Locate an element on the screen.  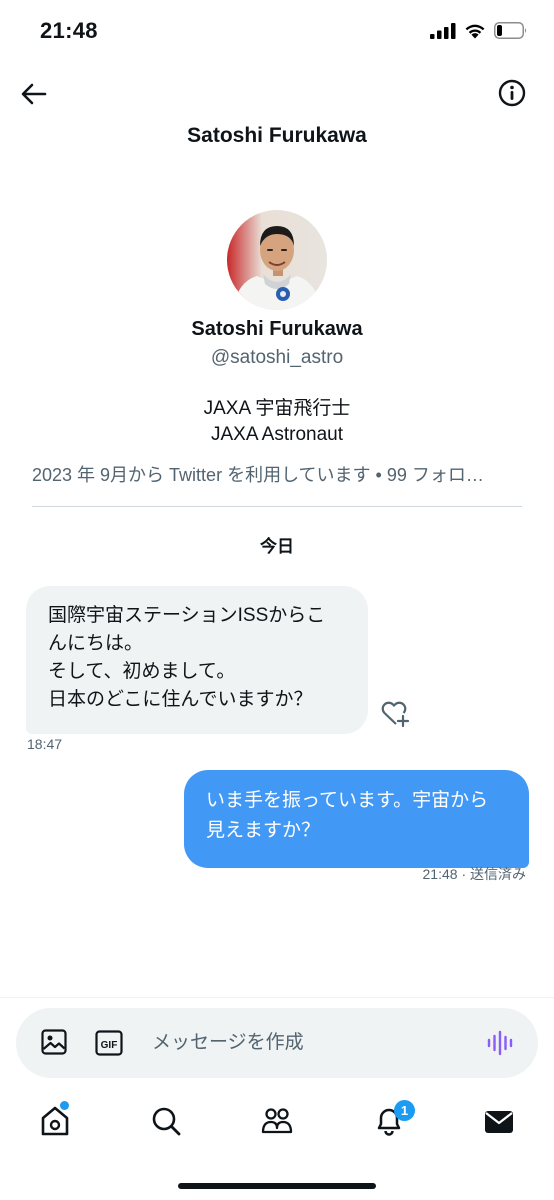
info-icon is located at coordinates (512, 93).